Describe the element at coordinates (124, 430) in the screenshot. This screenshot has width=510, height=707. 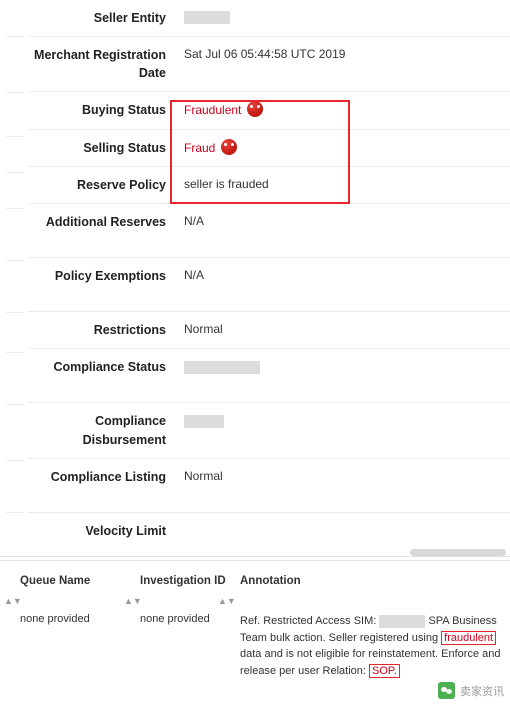
I see `row-label: Compliance Disbursement` at that location.